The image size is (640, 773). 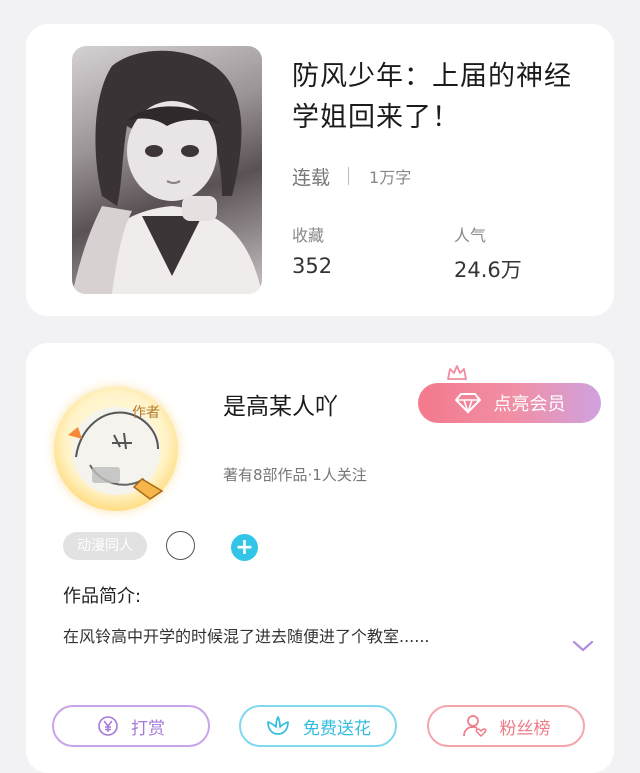 I want to click on cover-illustration, so click(x=167, y=172).